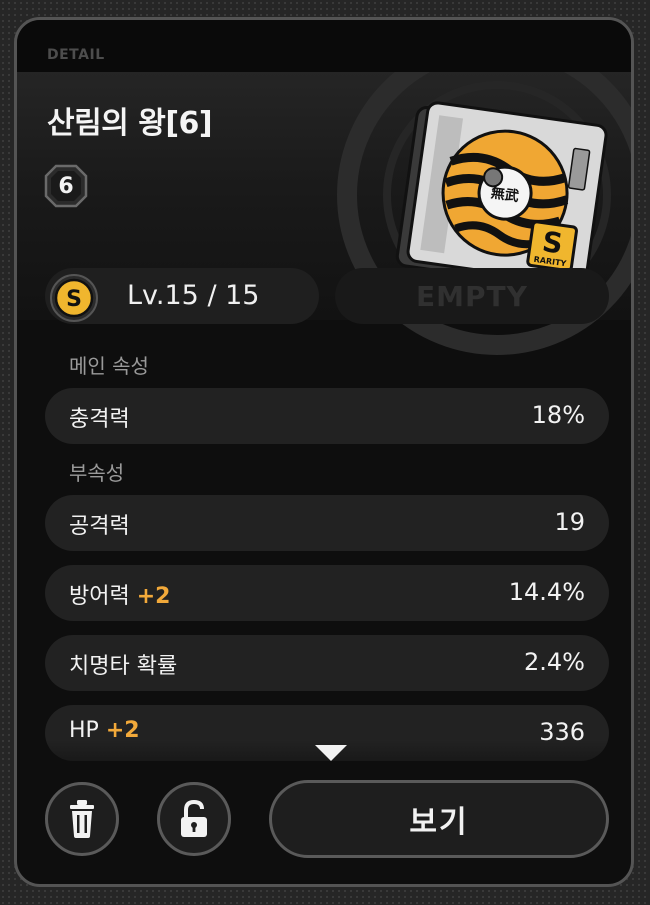 The width and height of the screenshot is (650, 905). What do you see at coordinates (327, 416) in the screenshot?
I see `main-attr-row: 충격력 18%` at bounding box center [327, 416].